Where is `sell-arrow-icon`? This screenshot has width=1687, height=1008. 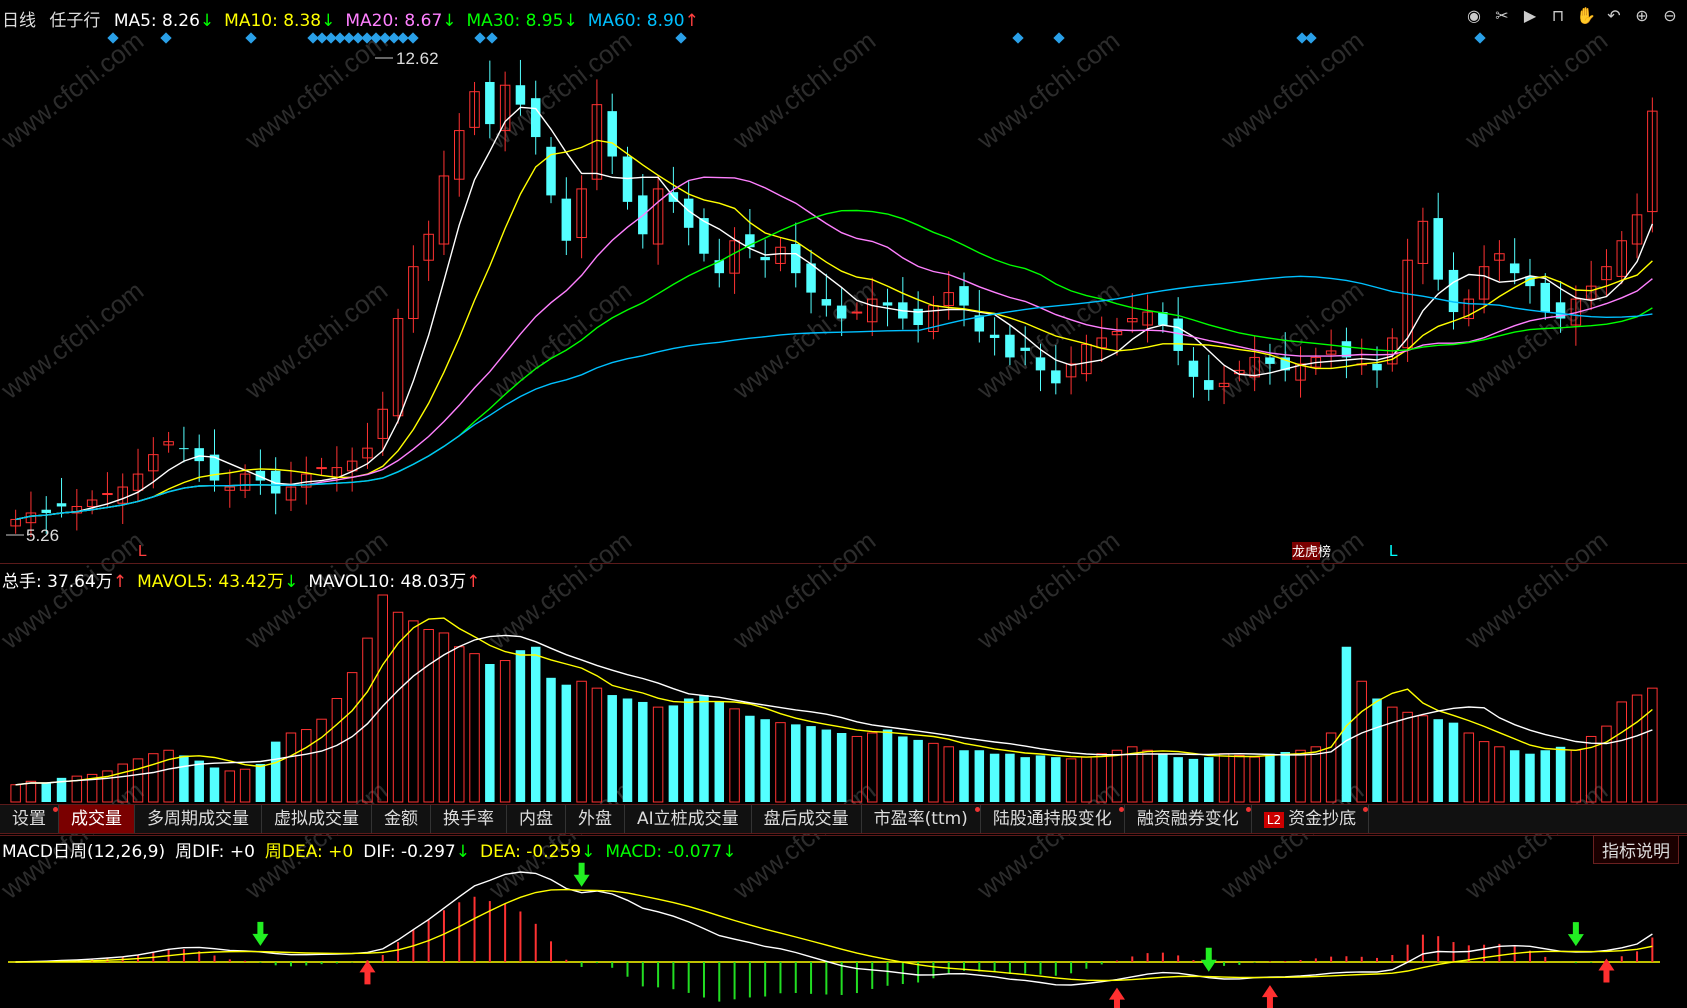 sell-arrow-icon is located at coordinates (1208, 959).